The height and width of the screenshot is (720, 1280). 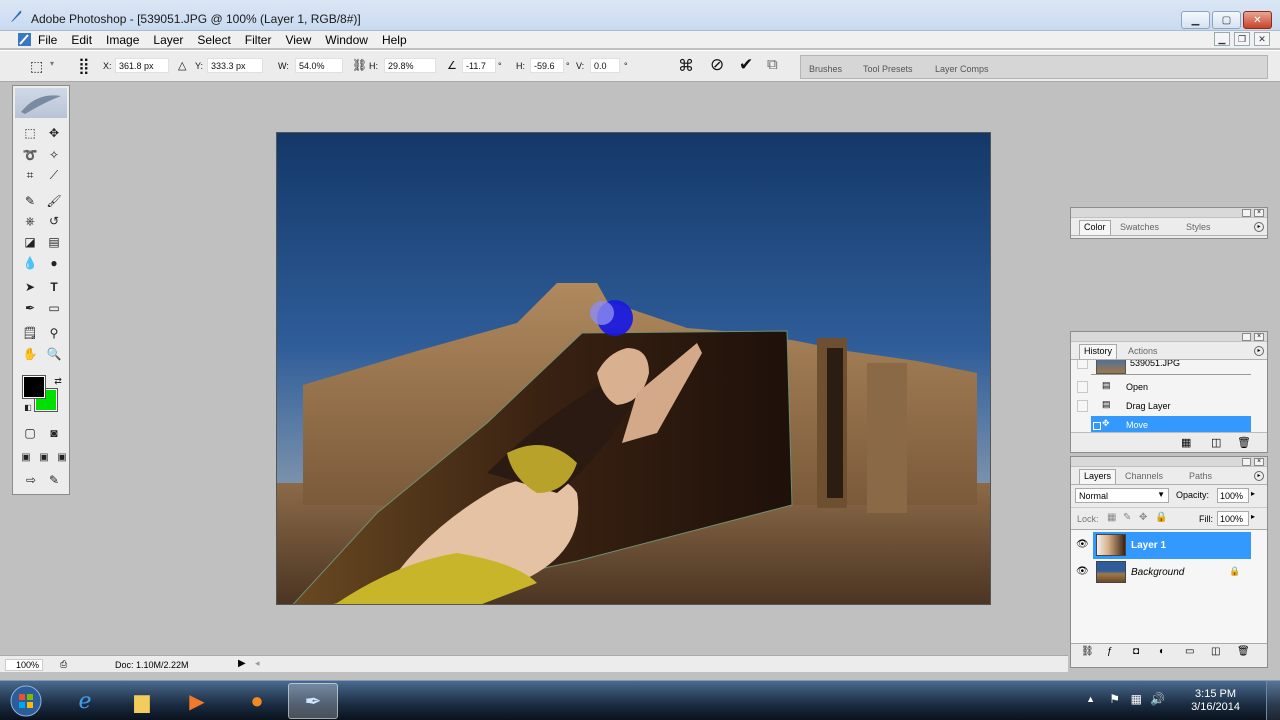 I want to click on transform-tool-icon: ⬚, so click(x=36, y=66).